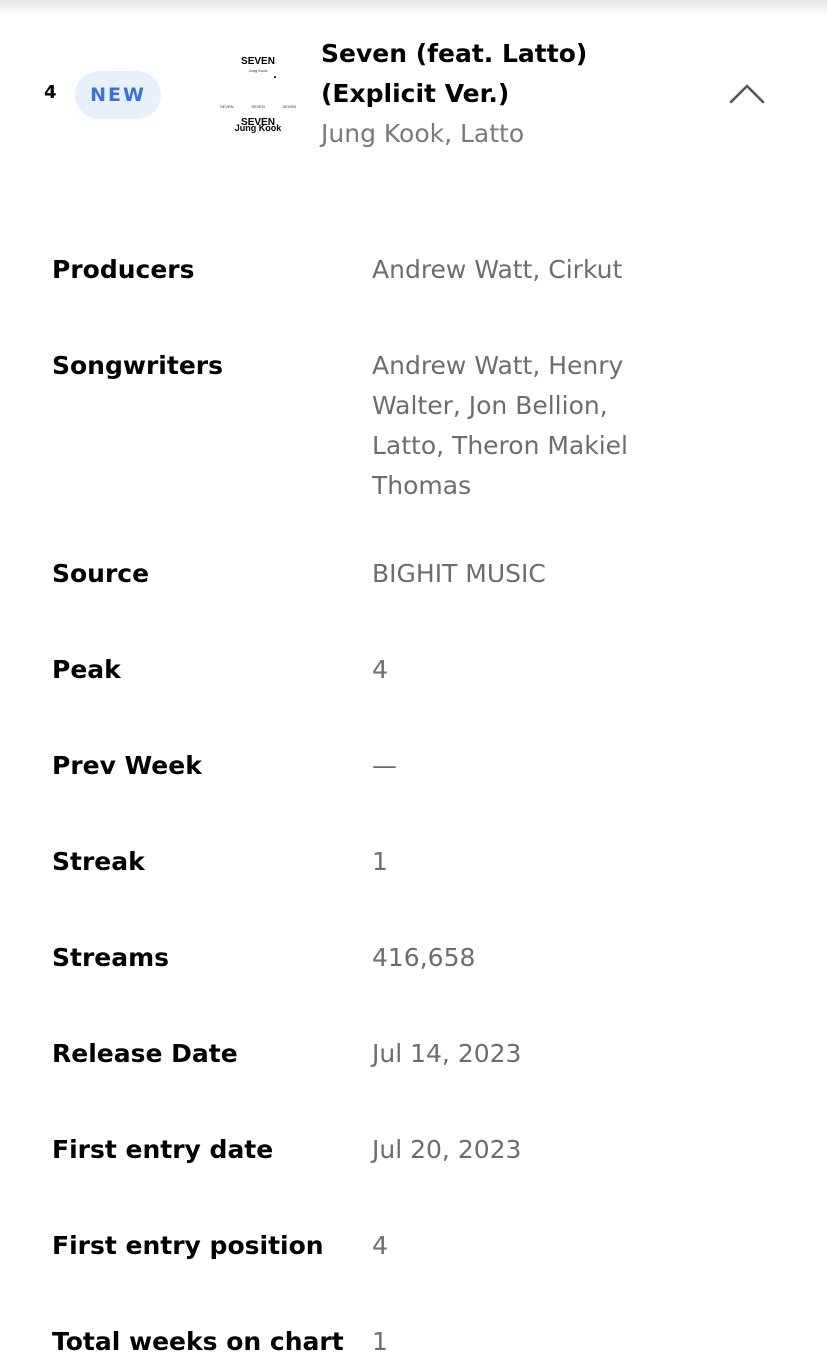 Image resolution: width=827 pixels, height=1365 pixels. I want to click on song-title: Seven (feat. Latto) (Explicit Ver.), so click(454, 73).